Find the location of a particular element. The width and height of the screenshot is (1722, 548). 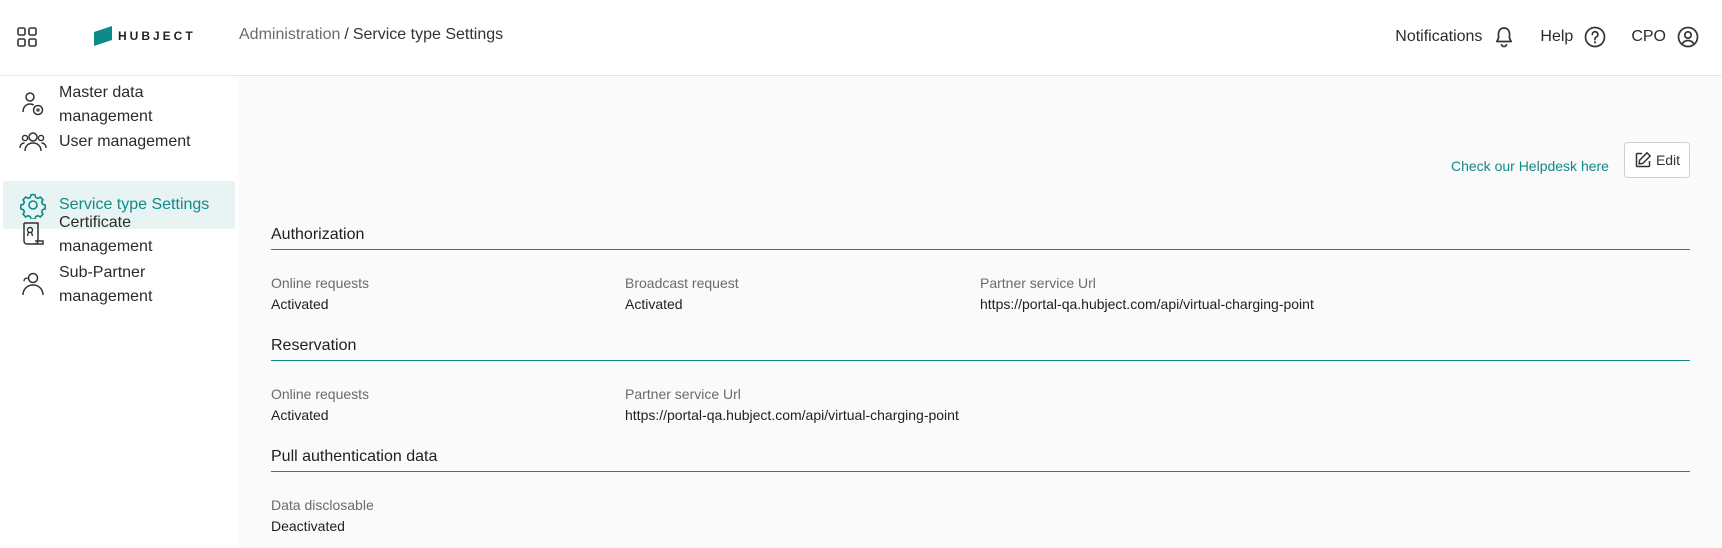

field-label: Broadcast request is located at coordinates (682, 283).